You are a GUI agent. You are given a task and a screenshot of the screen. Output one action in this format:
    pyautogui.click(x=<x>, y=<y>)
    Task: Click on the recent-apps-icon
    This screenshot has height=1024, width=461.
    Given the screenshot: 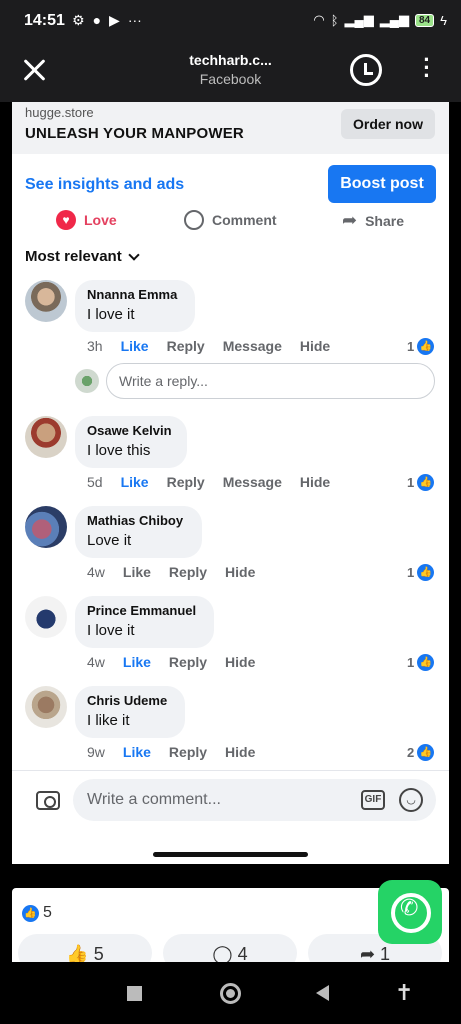 What is the action you would take?
    pyautogui.click(x=134, y=993)
    